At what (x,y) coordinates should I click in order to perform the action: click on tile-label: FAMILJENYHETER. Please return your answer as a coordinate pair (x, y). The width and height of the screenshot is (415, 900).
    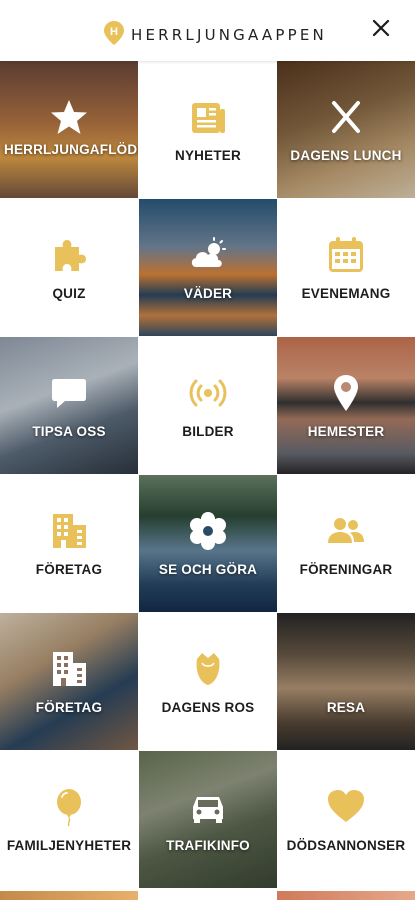
    Looking at the image, I should click on (69, 845).